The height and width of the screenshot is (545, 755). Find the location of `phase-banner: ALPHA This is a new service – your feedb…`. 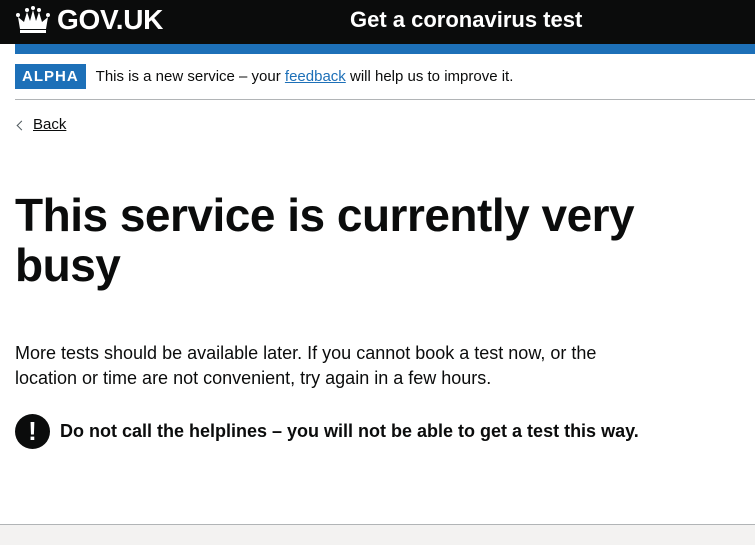

phase-banner: ALPHA This is a new service – your feedb… is located at coordinates (385, 82).